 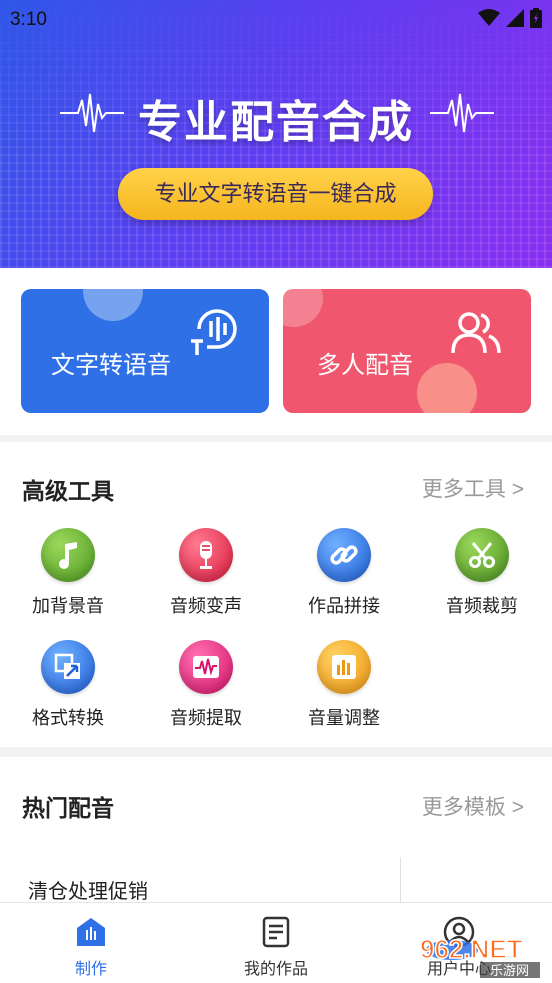 I want to click on tool-label: 音频提取, so click(x=206, y=718).